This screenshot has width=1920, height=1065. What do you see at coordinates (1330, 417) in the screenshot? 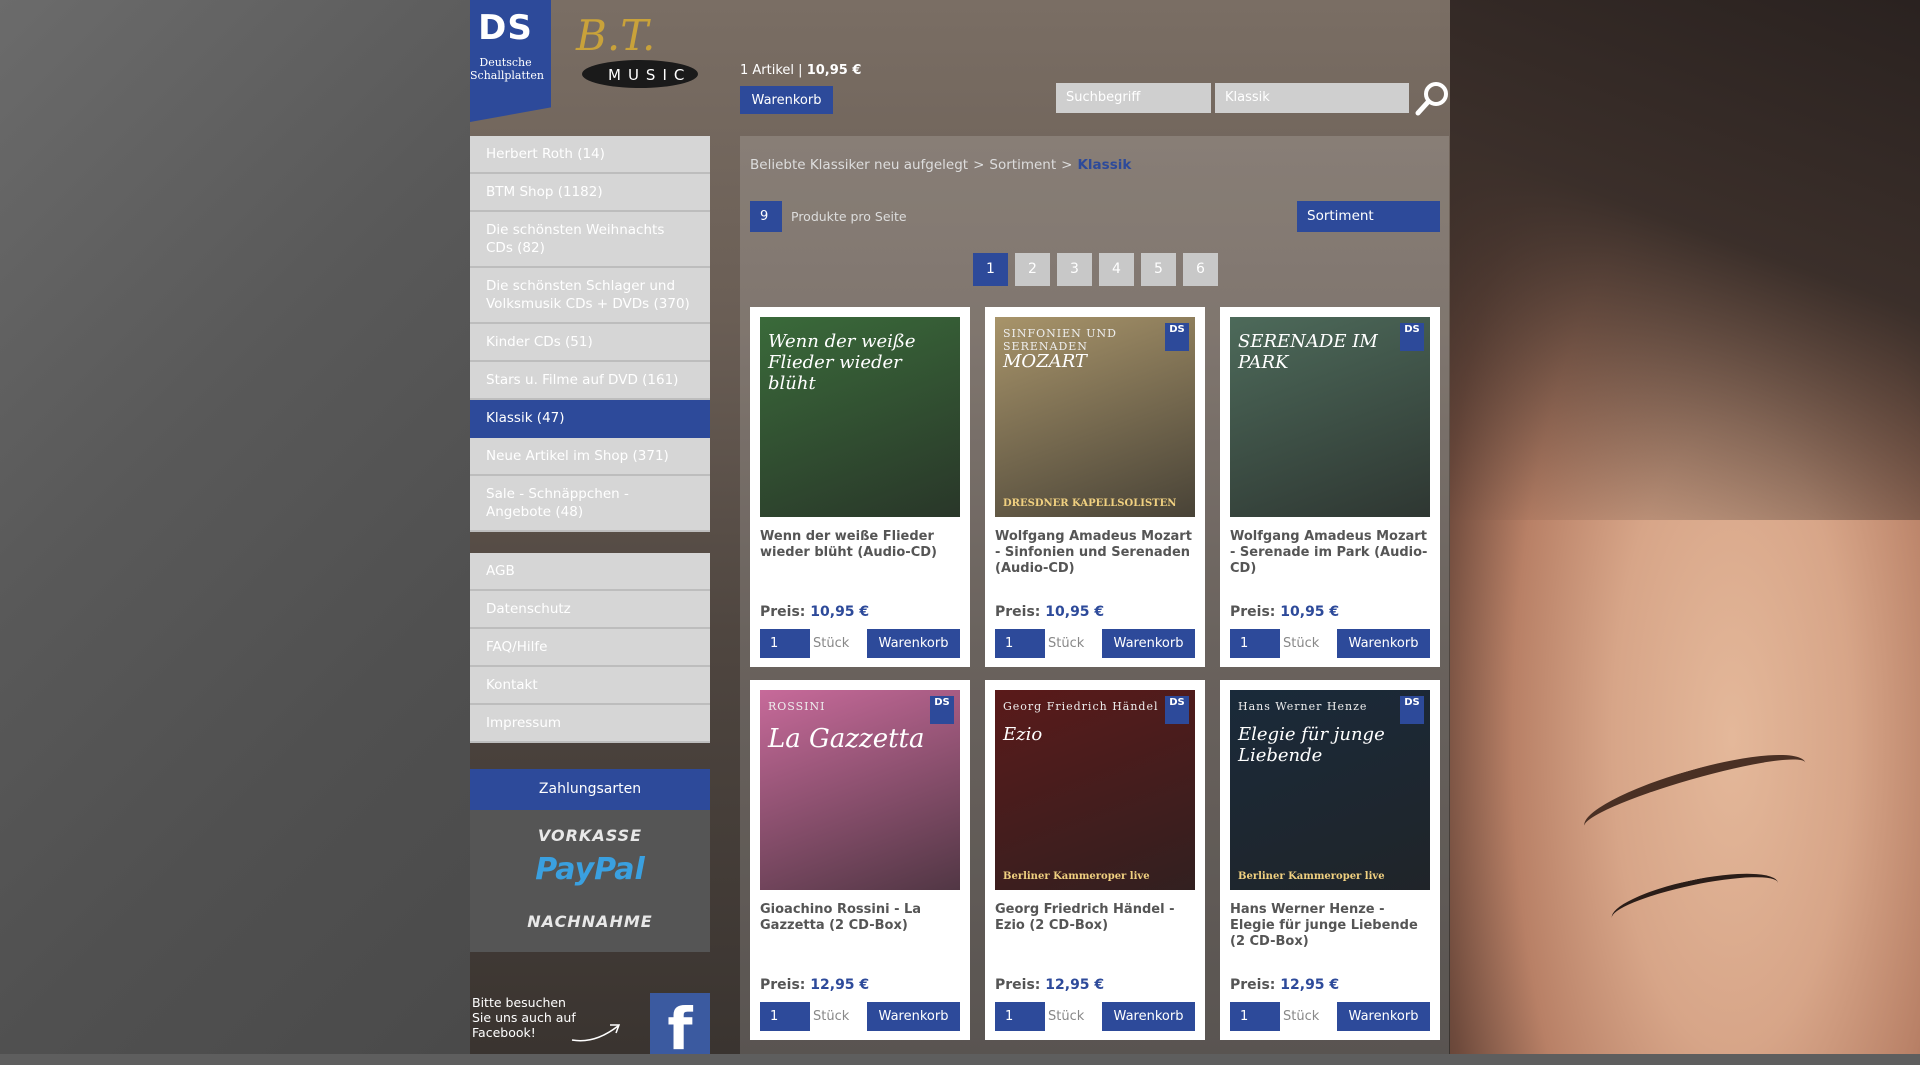
I see `product-cover: DS SERENADE IM PARK` at bounding box center [1330, 417].